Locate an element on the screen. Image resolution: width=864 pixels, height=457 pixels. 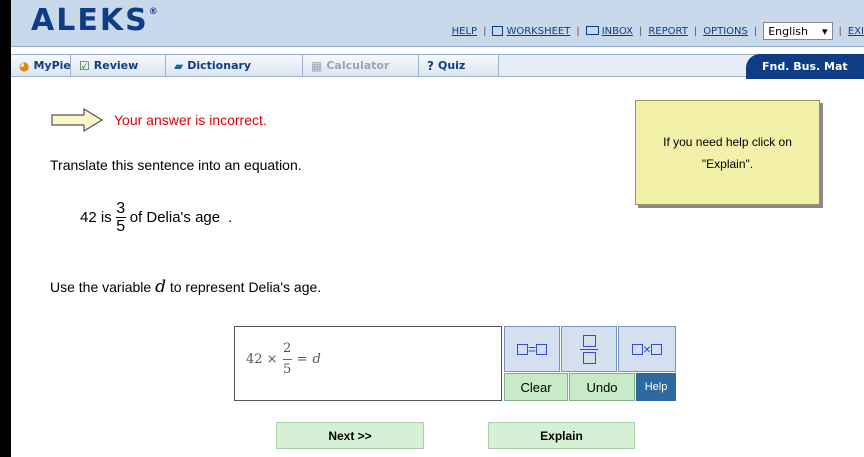
help-note: If you need help click on "Explain". is located at coordinates (727, 152).